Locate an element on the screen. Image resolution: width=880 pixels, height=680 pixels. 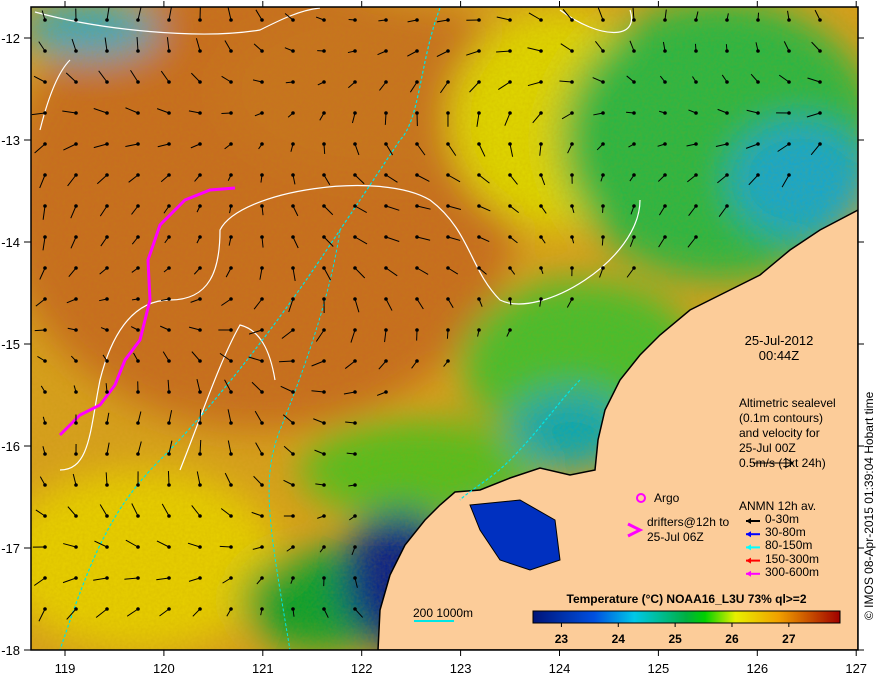
anmn-item: 80-150m is located at coordinates (789, 545).